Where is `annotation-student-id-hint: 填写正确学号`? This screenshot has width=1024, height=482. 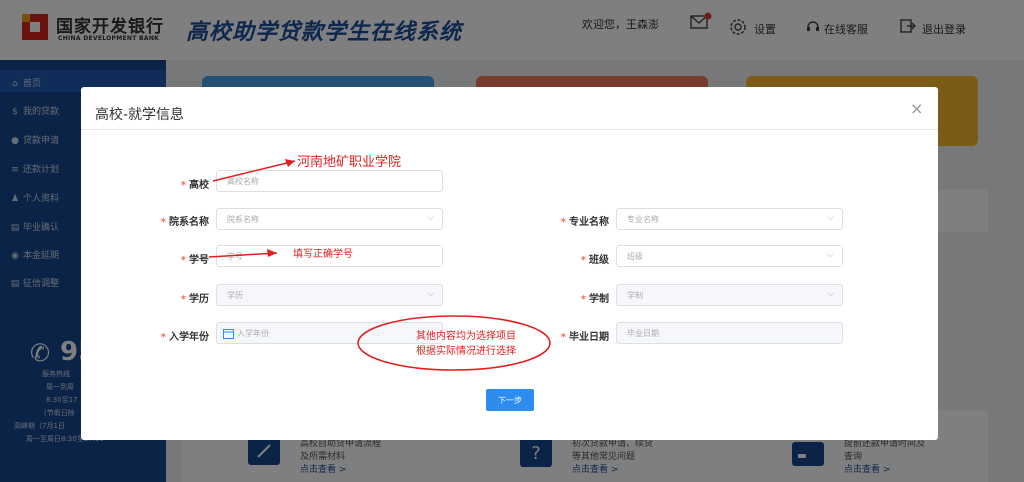 annotation-student-id-hint: 填写正确学号 is located at coordinates (323, 254).